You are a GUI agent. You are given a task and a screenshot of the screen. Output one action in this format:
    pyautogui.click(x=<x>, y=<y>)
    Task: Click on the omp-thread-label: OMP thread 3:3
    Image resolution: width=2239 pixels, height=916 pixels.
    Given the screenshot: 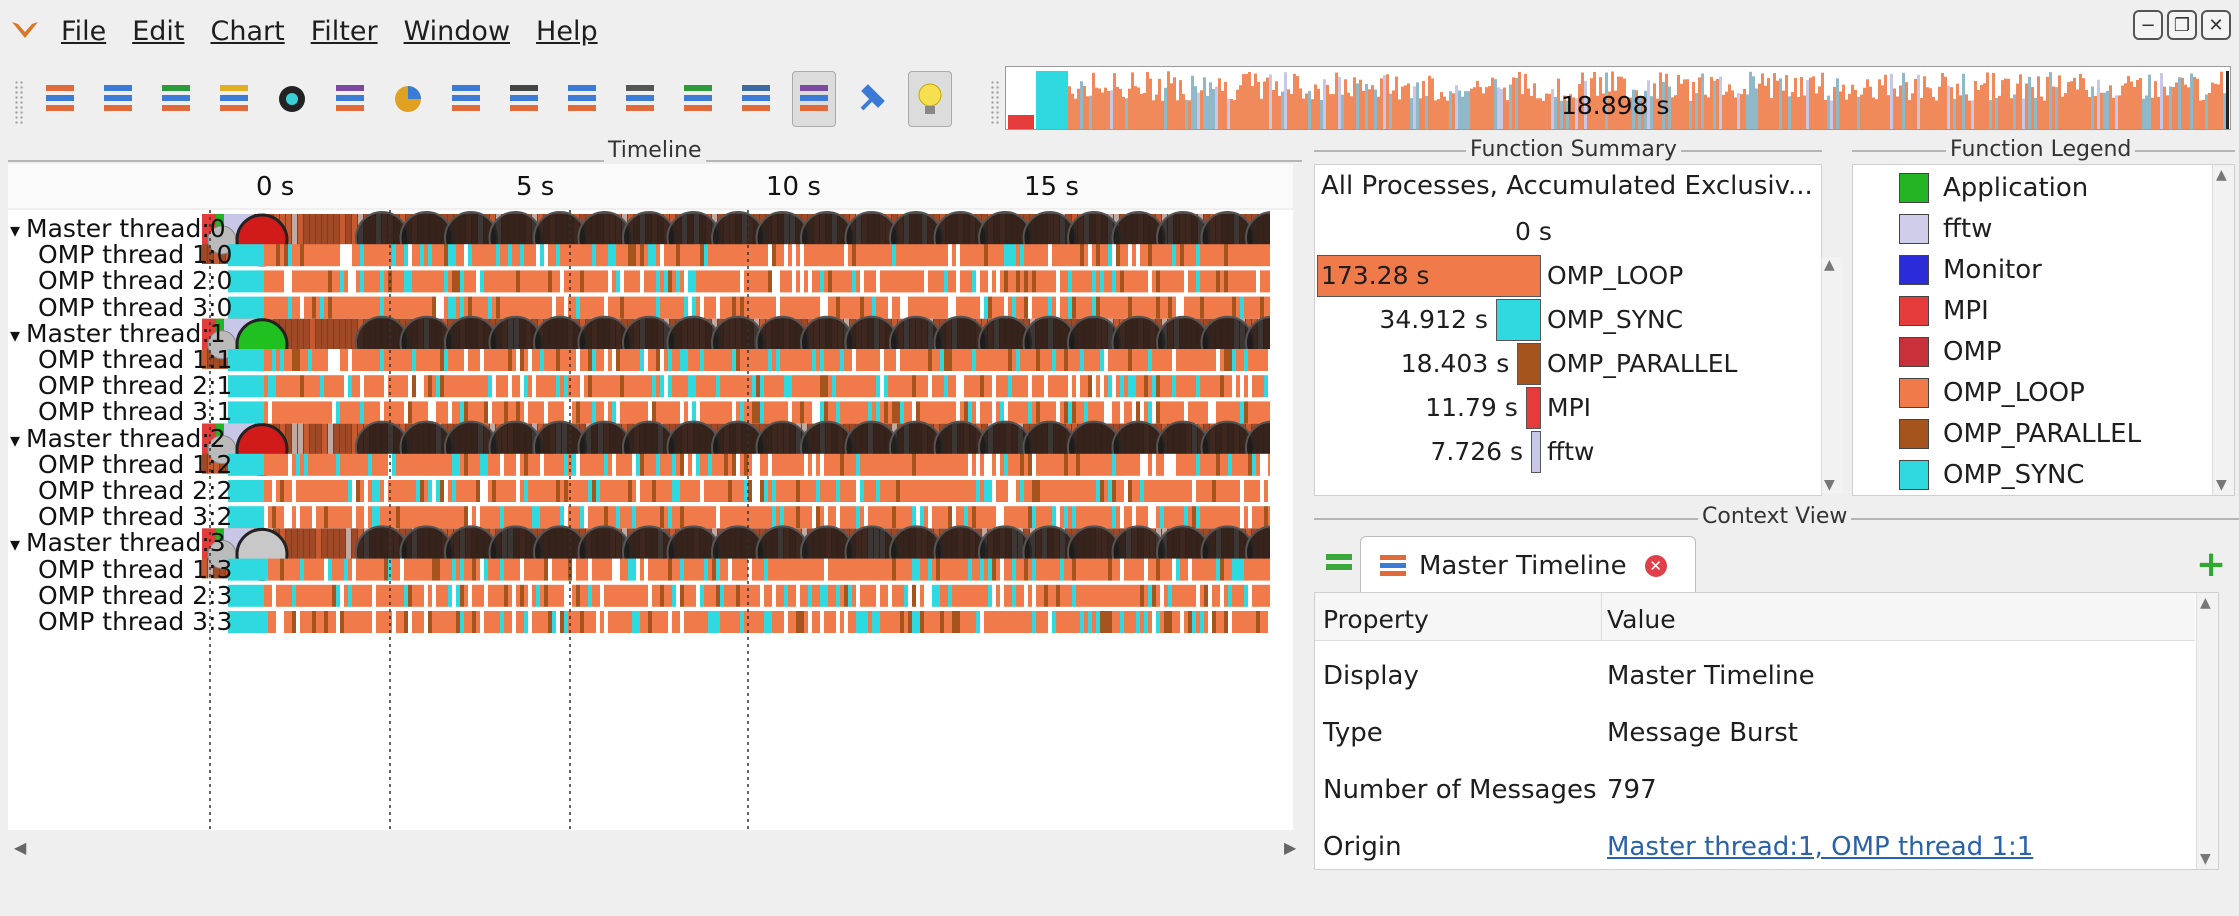 What is the action you would take?
    pyautogui.click(x=135, y=621)
    